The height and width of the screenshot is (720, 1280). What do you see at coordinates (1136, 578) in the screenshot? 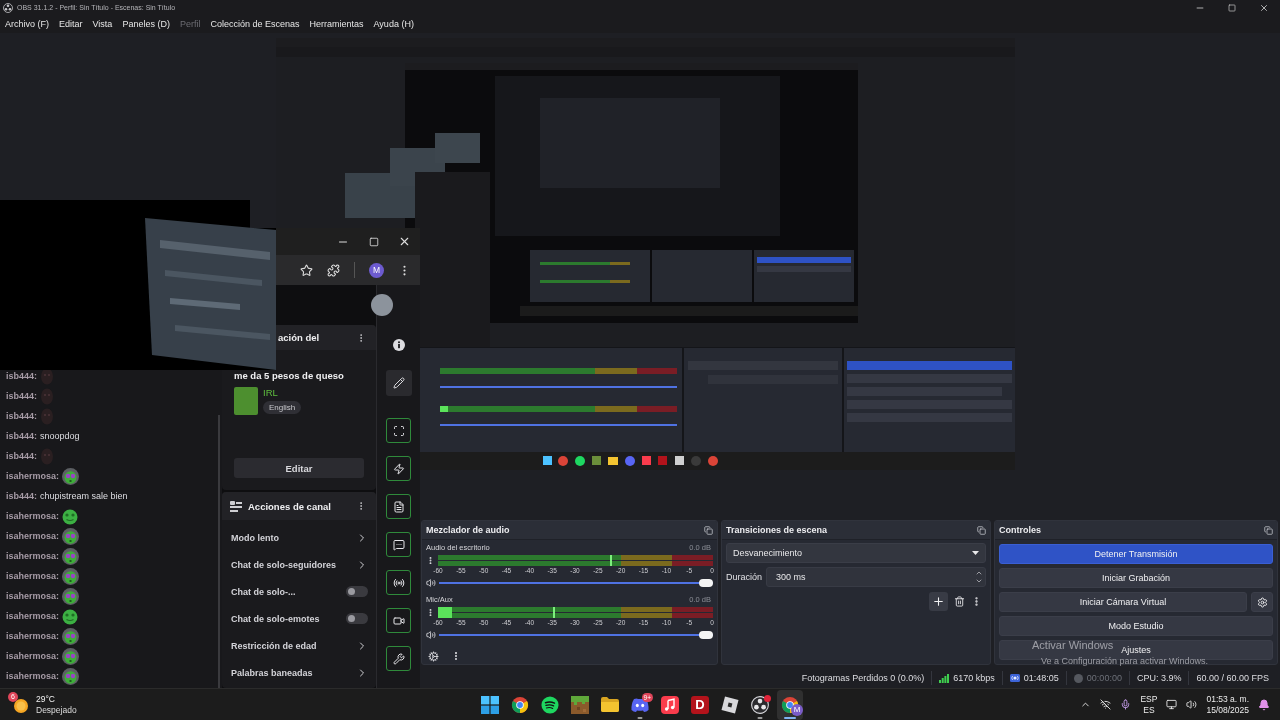
I see `control-button: Iniciar Grabación` at bounding box center [1136, 578].